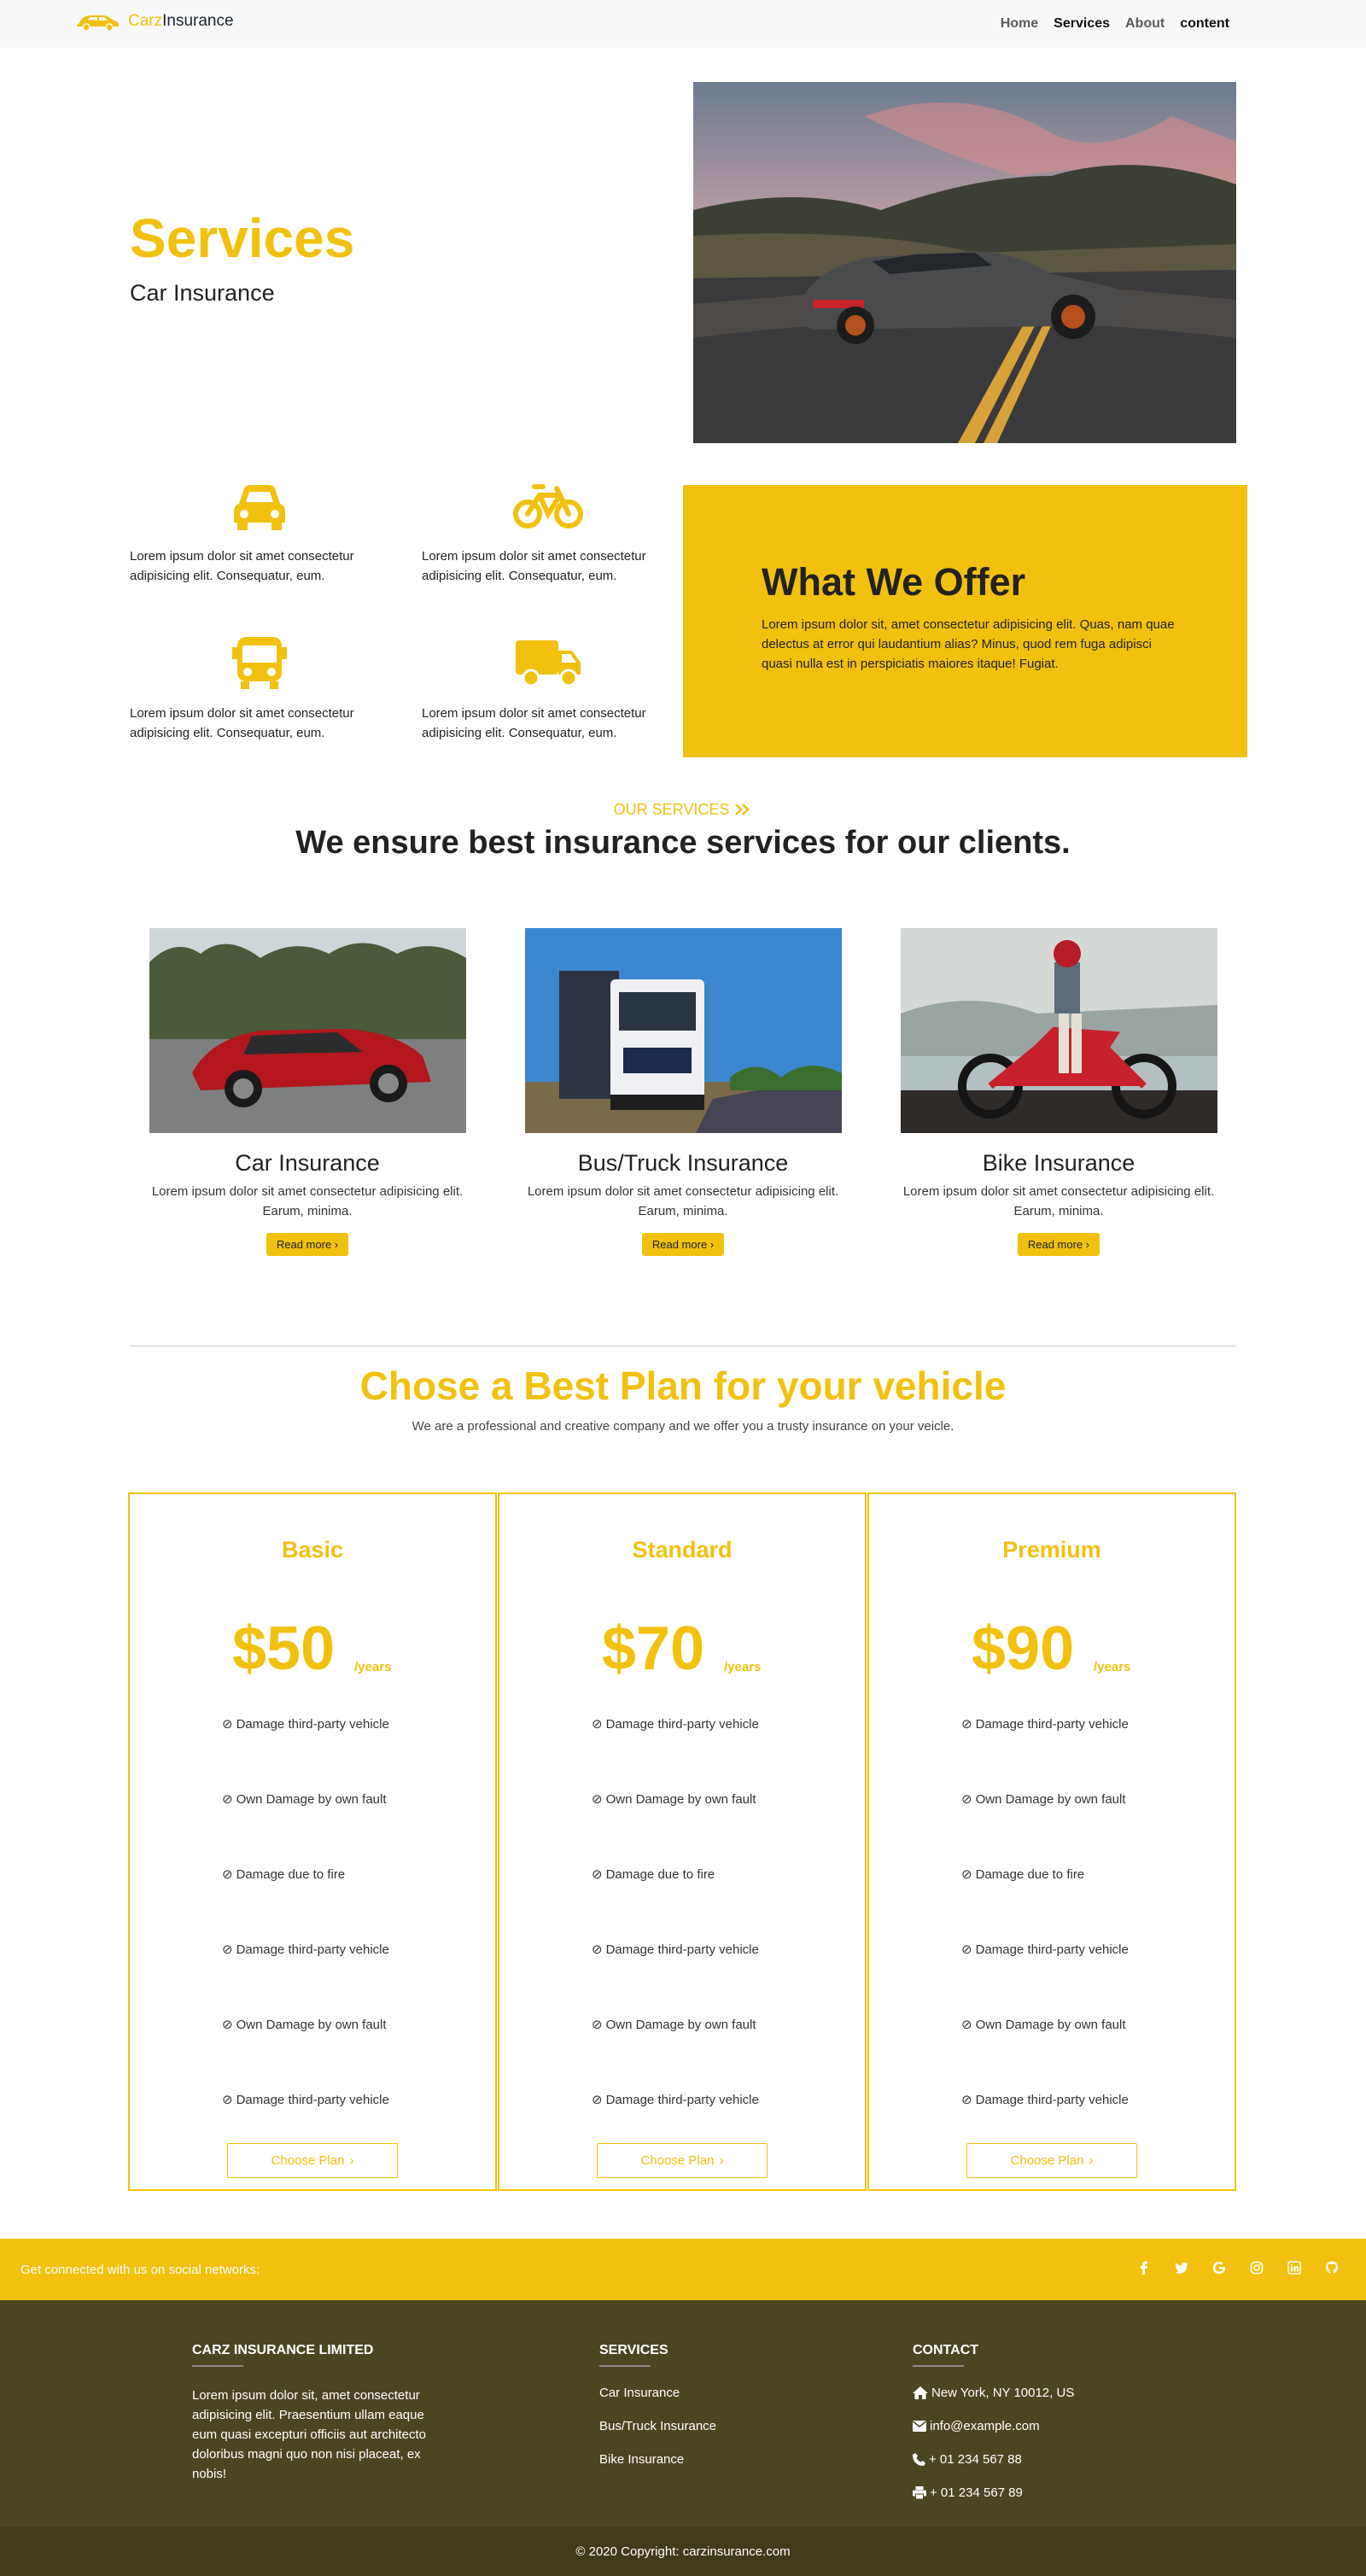  What do you see at coordinates (894, 582) in the screenshot?
I see `offer-title: What We Offer` at bounding box center [894, 582].